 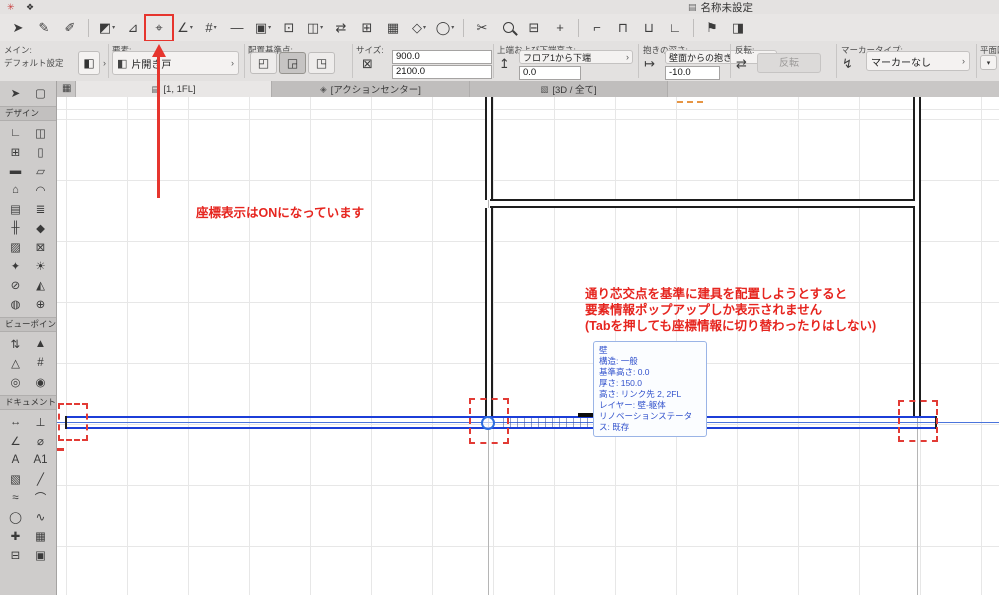 What do you see at coordinates (133, 28) in the screenshot?
I see `snap-angle-toggle-icon: ⊿` at bounding box center [133, 28].